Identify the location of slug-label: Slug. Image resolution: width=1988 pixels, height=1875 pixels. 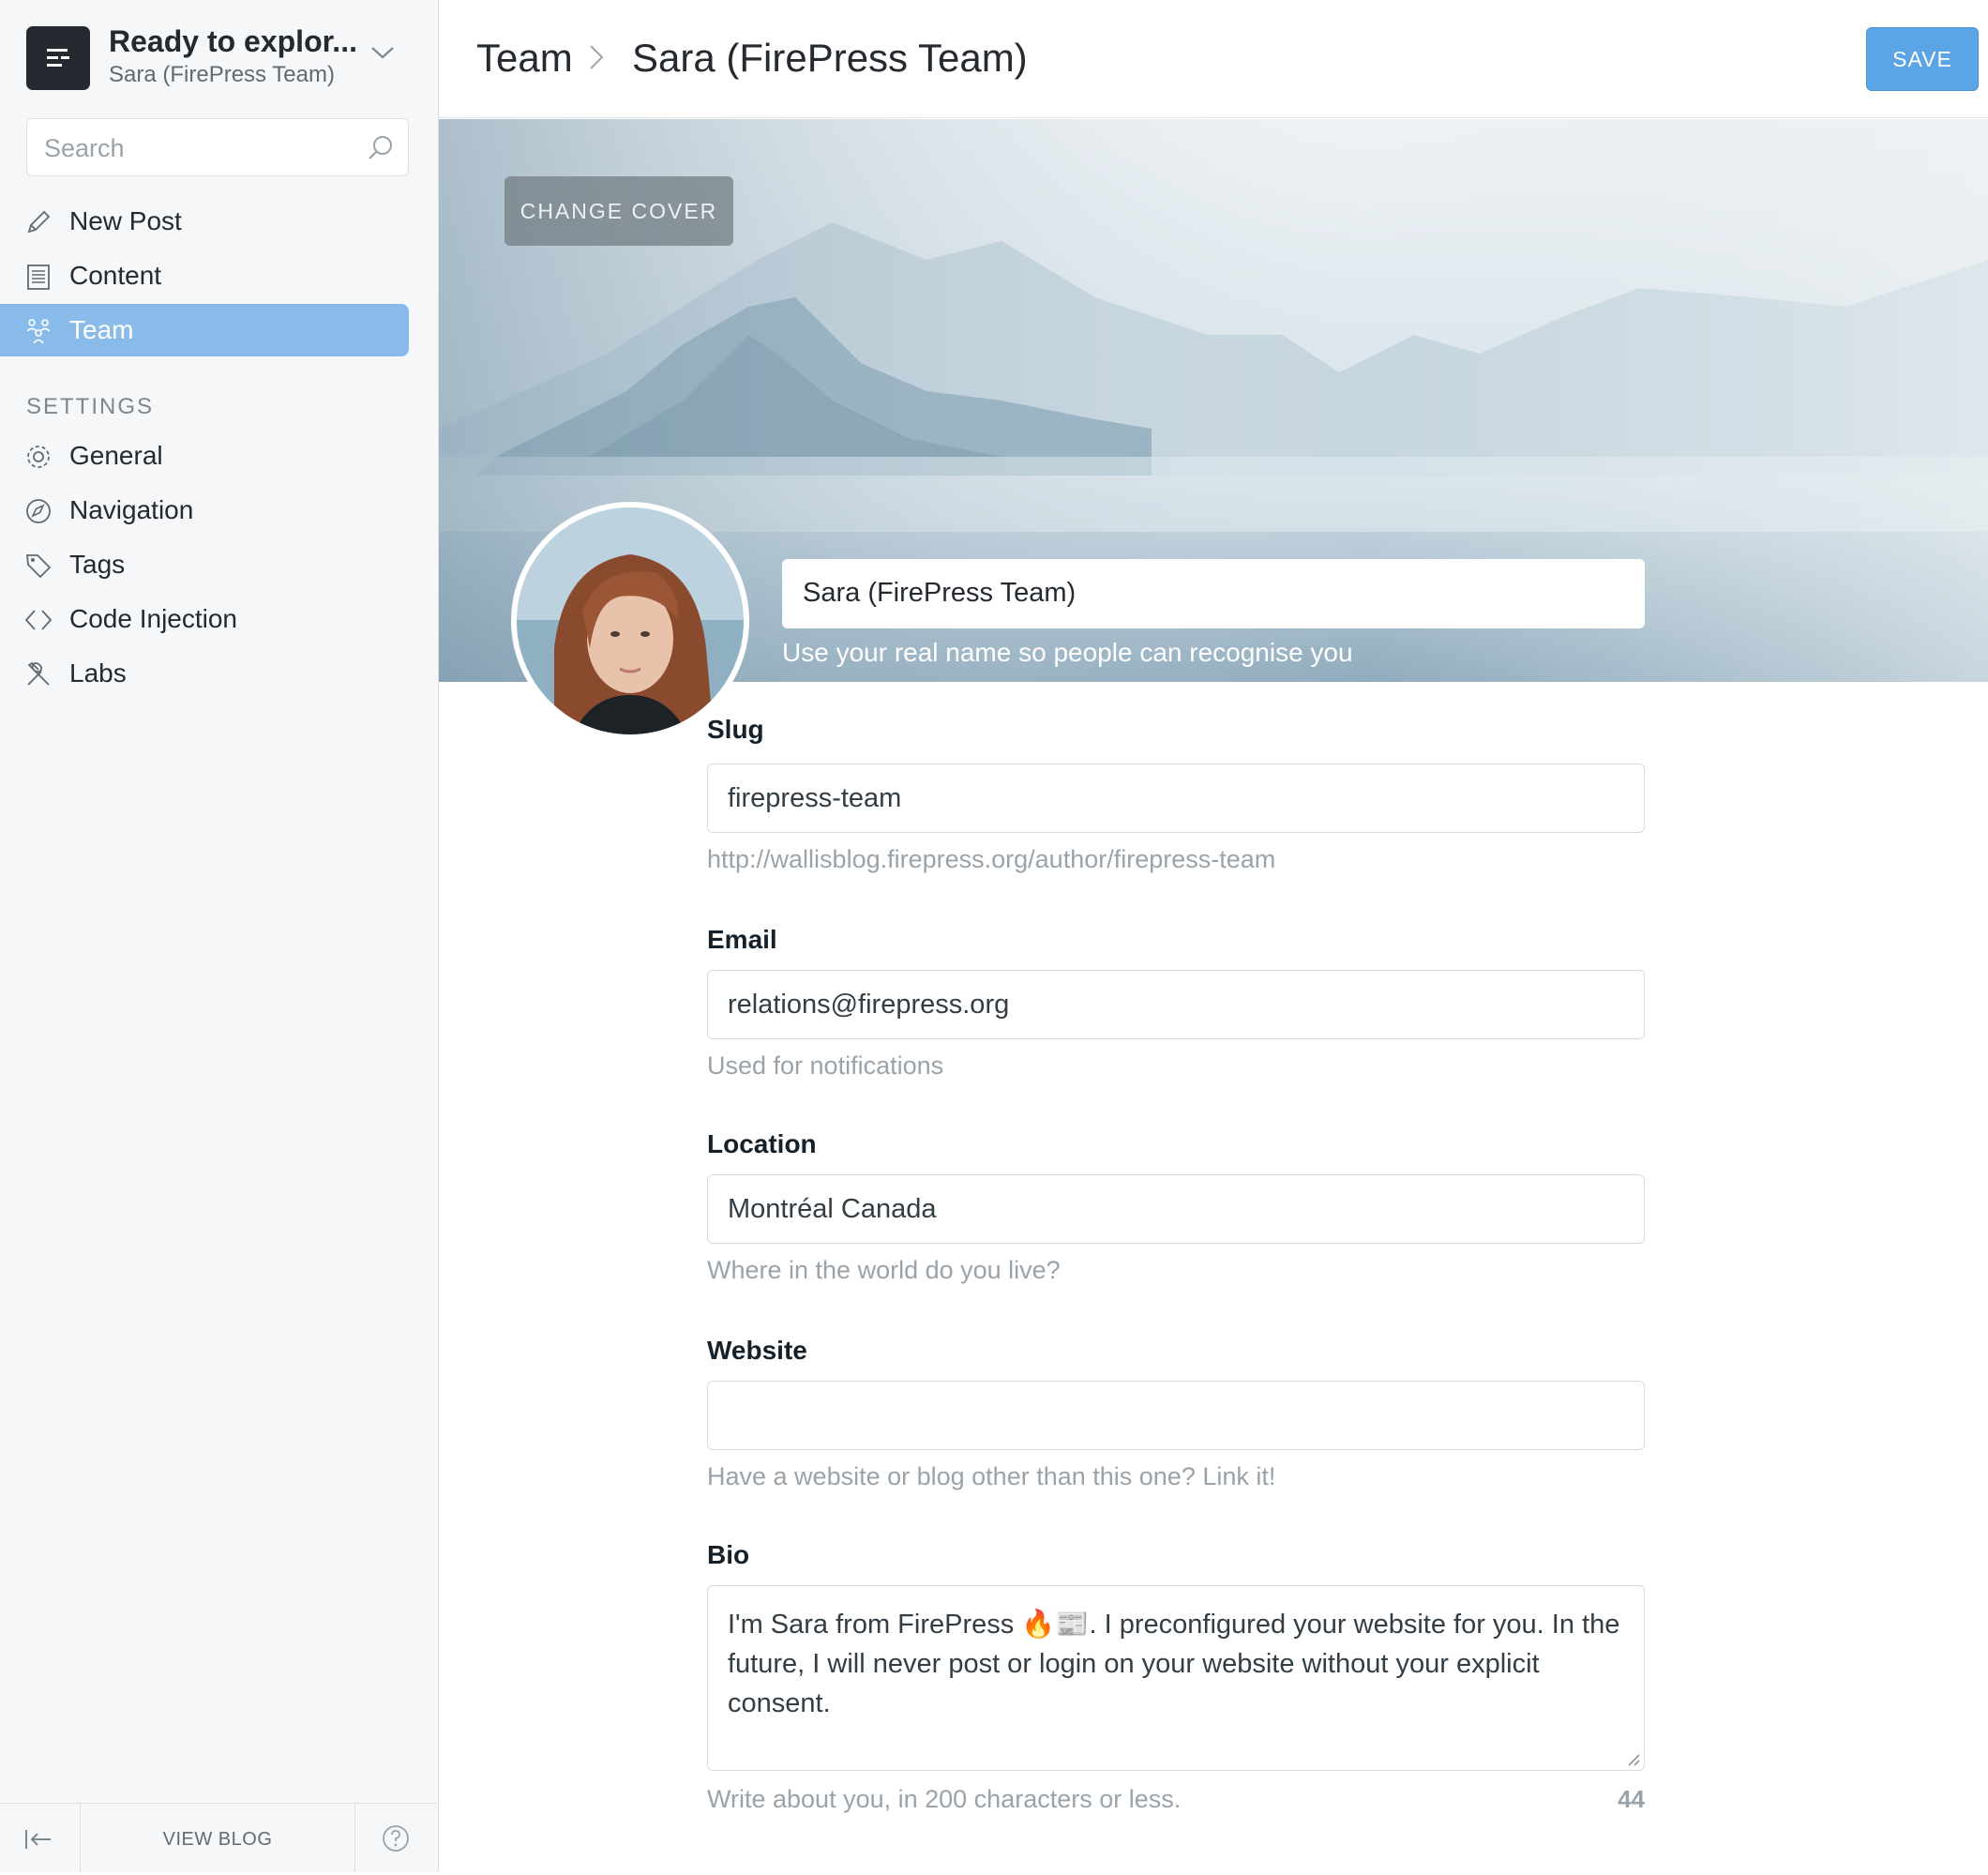
(736, 729).